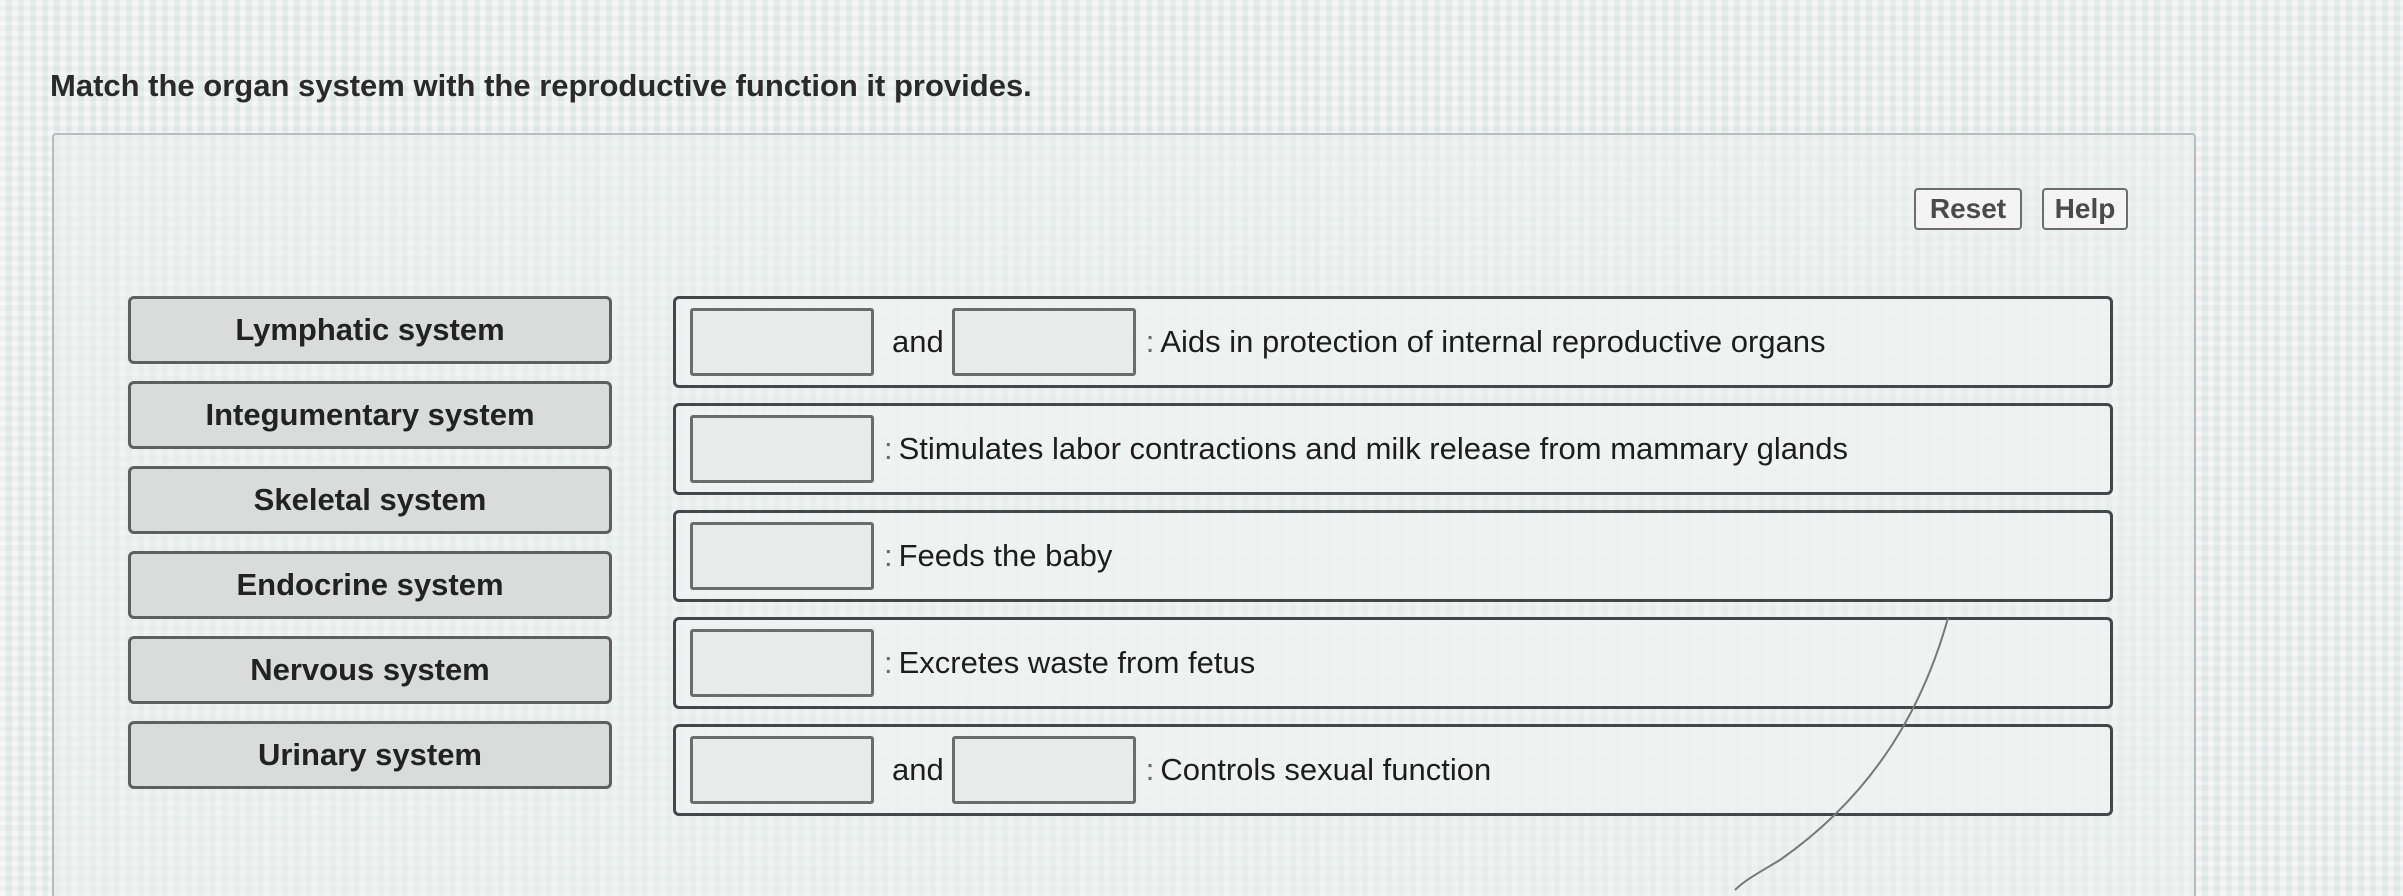 The image size is (2403, 896). What do you see at coordinates (370, 585) in the screenshot?
I see `draggable-item-endocrine-system: Endocrine system` at bounding box center [370, 585].